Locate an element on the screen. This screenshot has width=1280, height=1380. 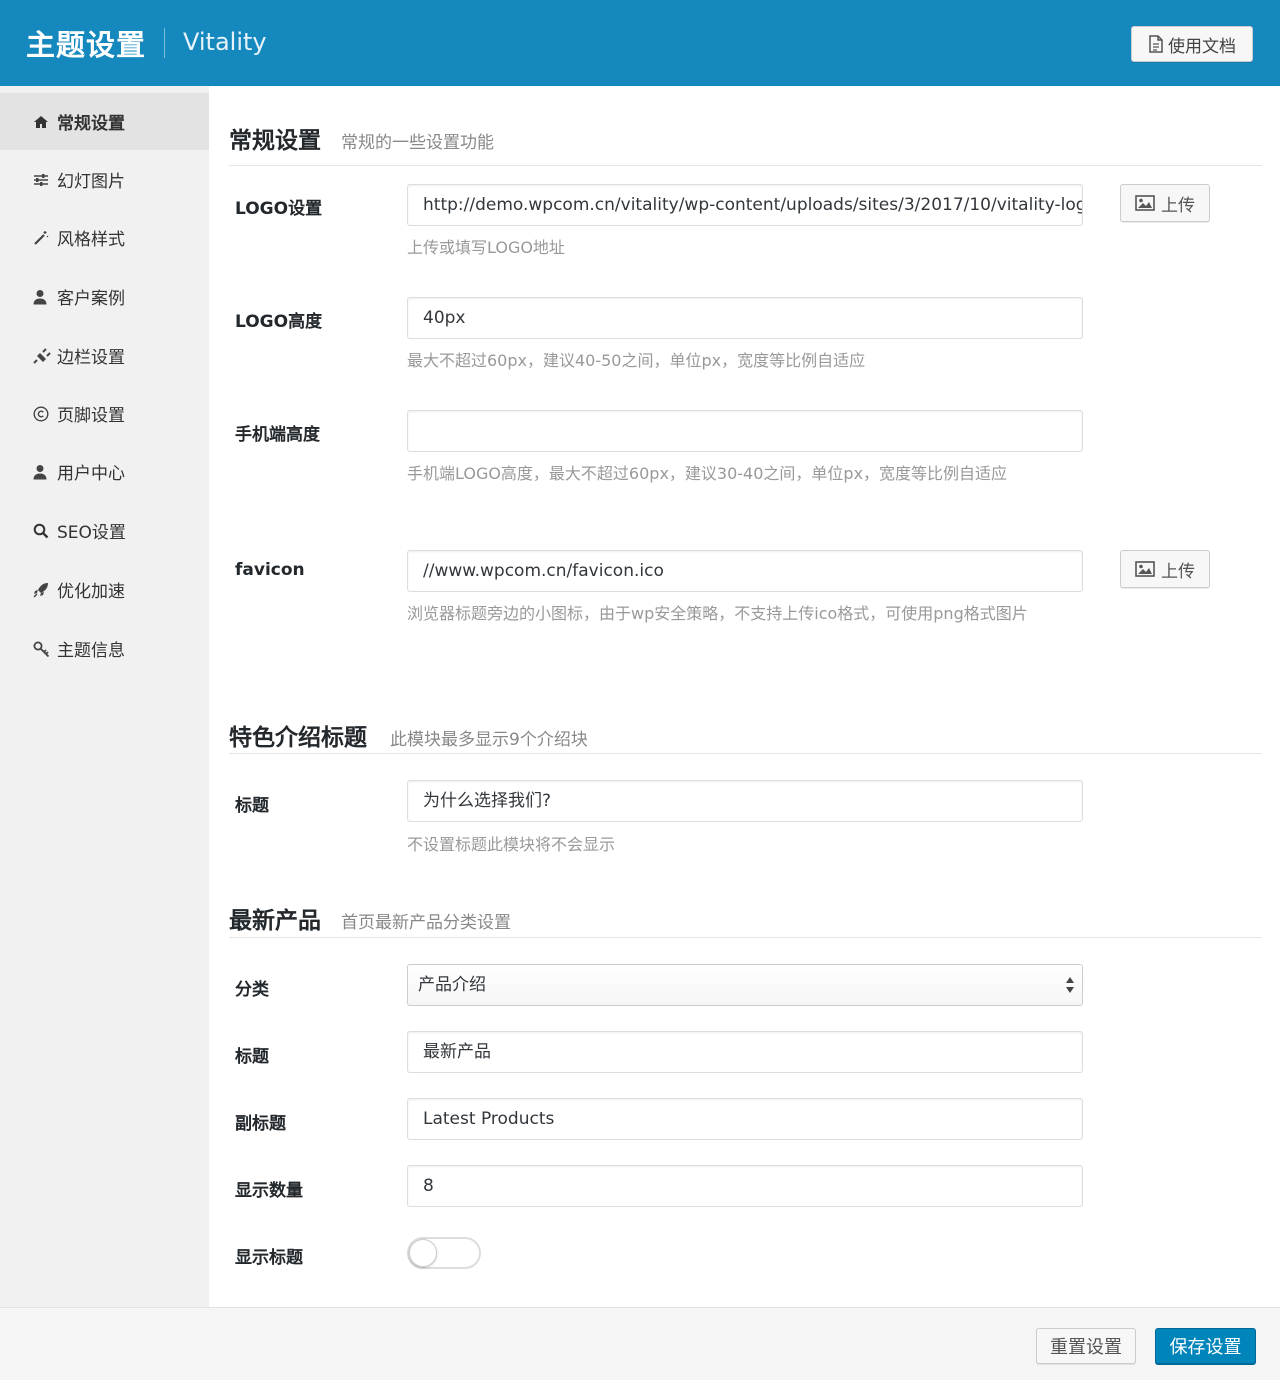
category-label: 分类 is located at coordinates (252, 990).